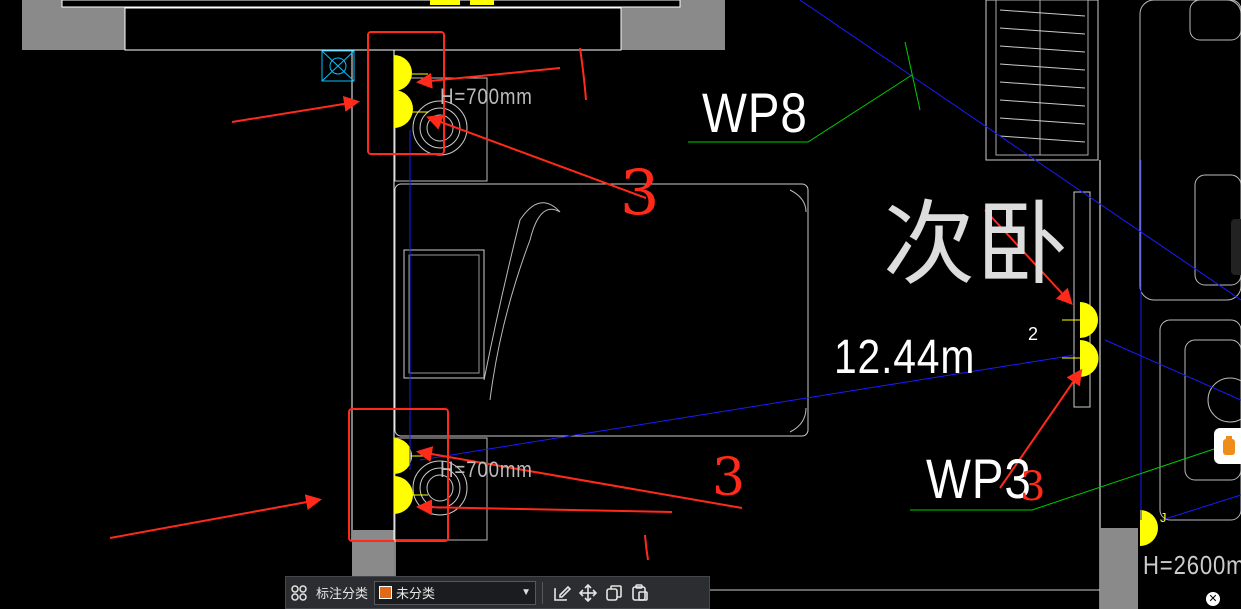 The height and width of the screenshot is (609, 1241). What do you see at coordinates (1236, 247) in the screenshot?
I see `side-panel-handle` at bounding box center [1236, 247].